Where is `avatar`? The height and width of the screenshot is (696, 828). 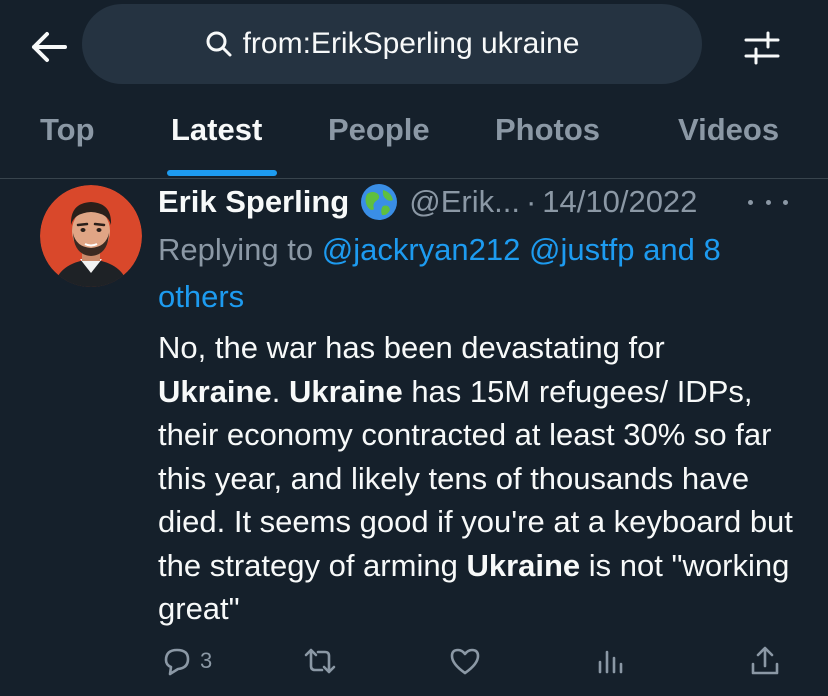 avatar is located at coordinates (91, 236).